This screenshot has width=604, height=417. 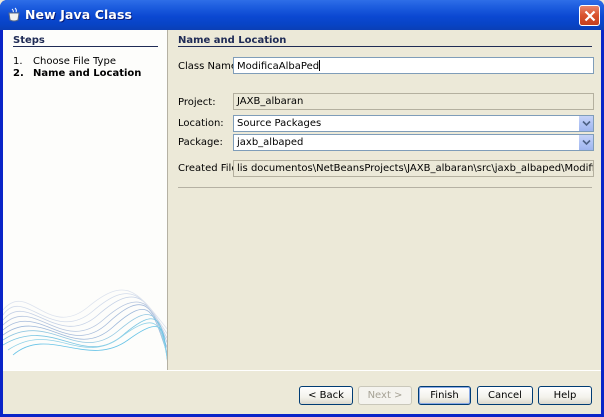 What do you see at coordinates (85, 325) in the screenshot?
I see `decorative-waves-image` at bounding box center [85, 325].